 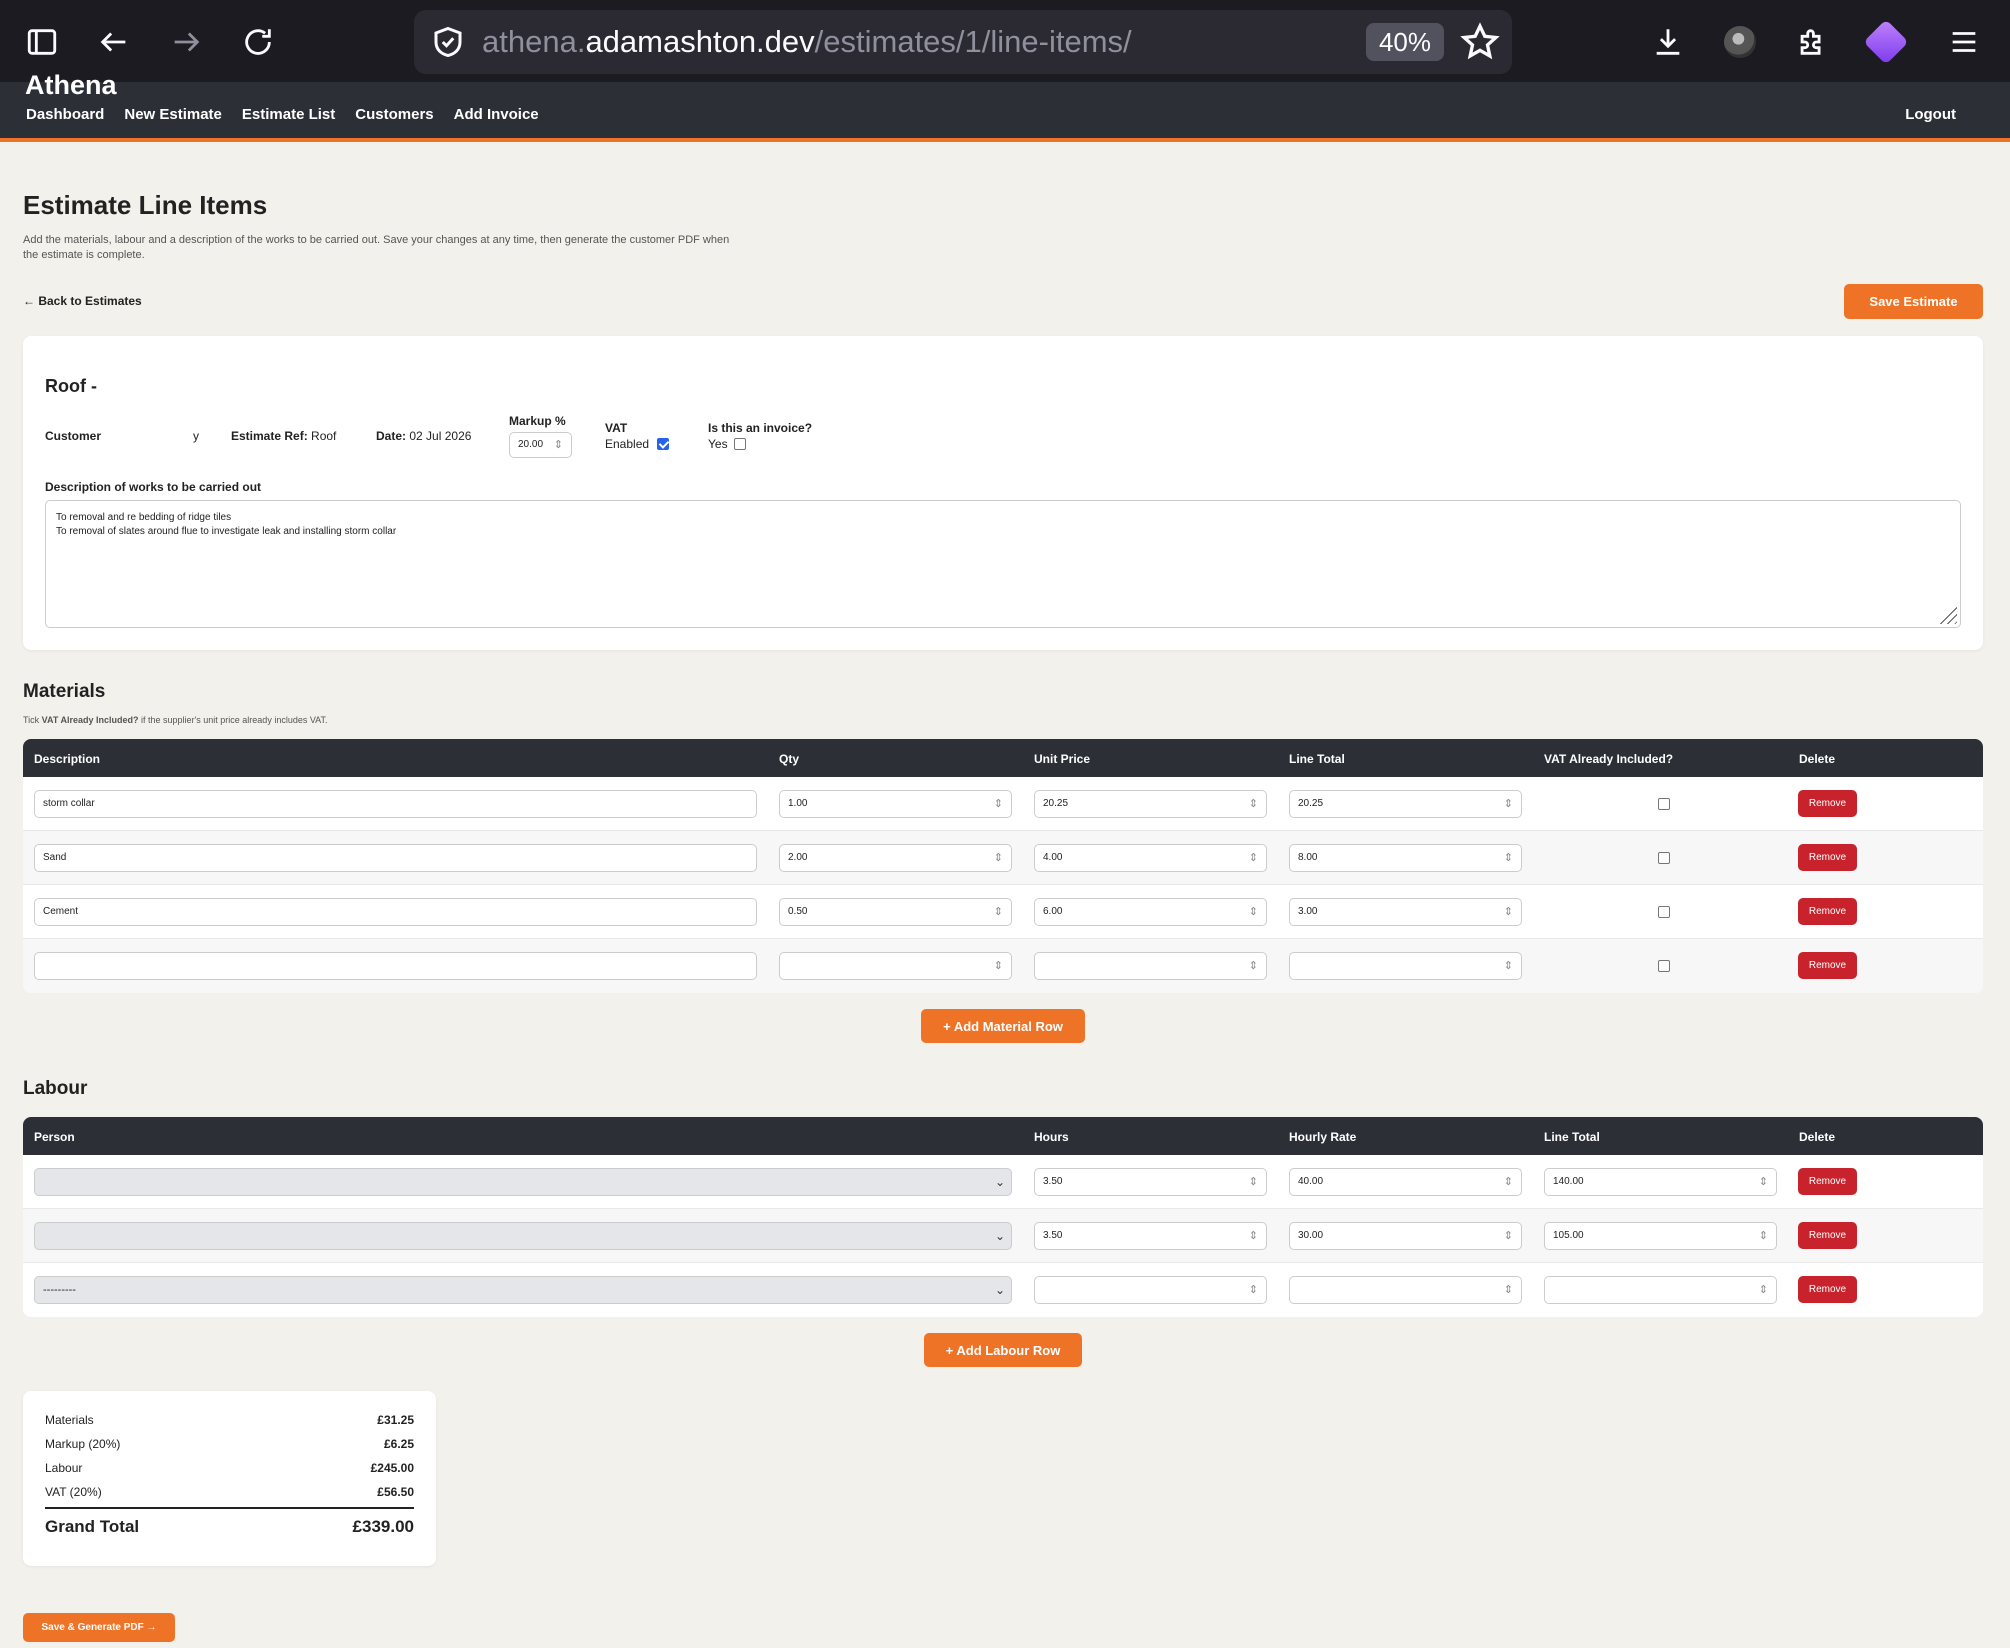 What do you see at coordinates (895, 912) in the screenshot?
I see `material-qty-input: 0.50` at bounding box center [895, 912].